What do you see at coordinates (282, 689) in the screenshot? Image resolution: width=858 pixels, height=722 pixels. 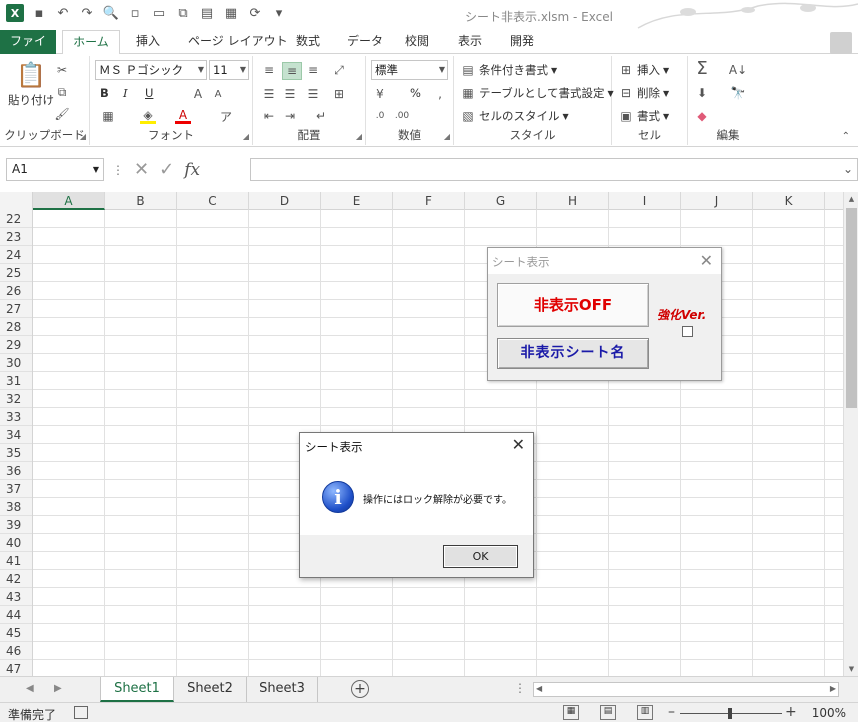 I see `sheet-tab-sheet3: Sheet3` at bounding box center [282, 689].